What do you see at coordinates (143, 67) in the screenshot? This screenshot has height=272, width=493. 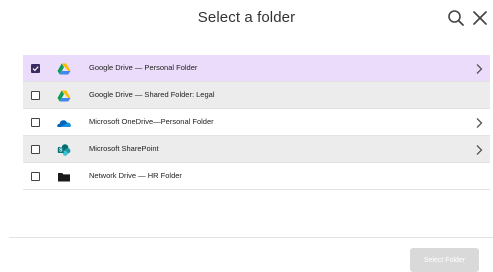 I see `folder-label: Google Drive — Personal Folder` at bounding box center [143, 67].